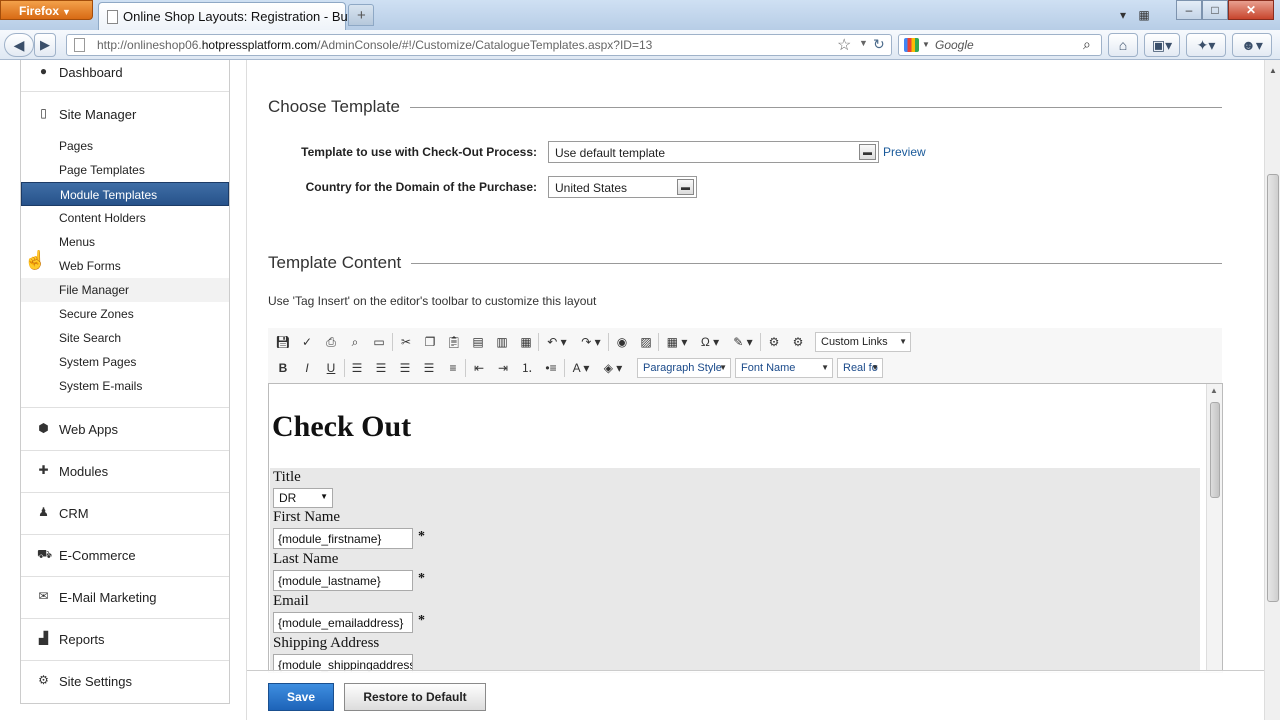 This screenshot has height=720, width=1280. I want to click on ordered-list-icon: ⒈, so click(527, 368).